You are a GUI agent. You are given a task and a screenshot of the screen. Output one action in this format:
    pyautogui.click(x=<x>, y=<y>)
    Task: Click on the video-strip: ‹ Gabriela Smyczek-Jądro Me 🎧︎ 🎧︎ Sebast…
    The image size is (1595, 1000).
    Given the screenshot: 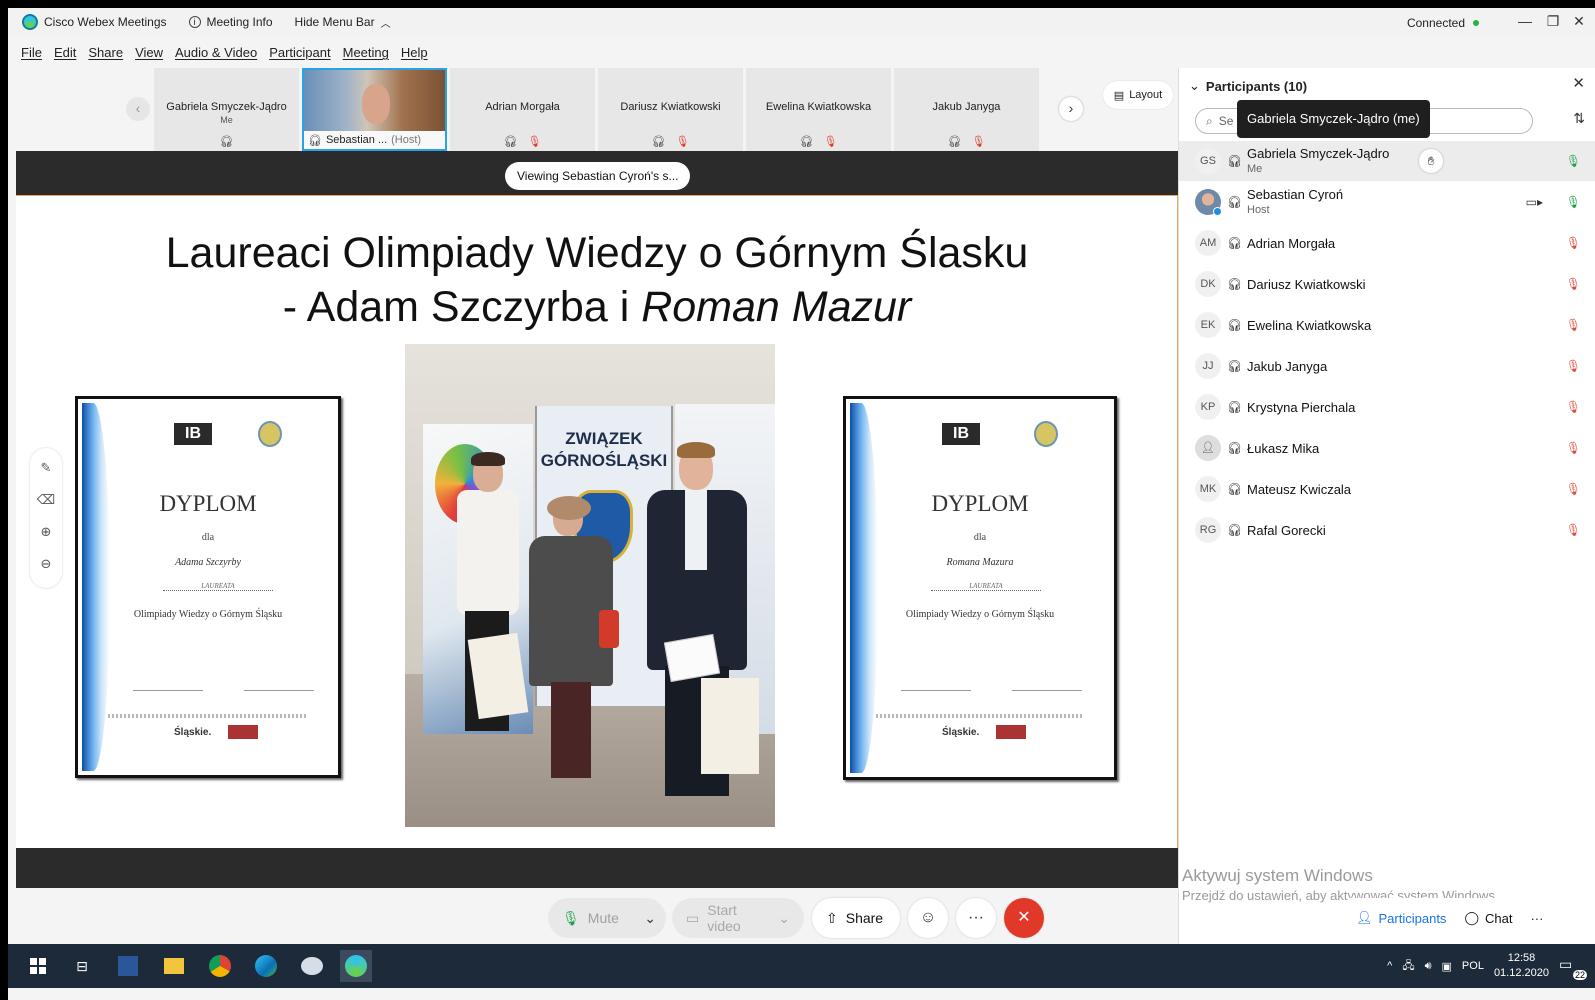 What is the action you would take?
    pyautogui.click(x=601, y=109)
    